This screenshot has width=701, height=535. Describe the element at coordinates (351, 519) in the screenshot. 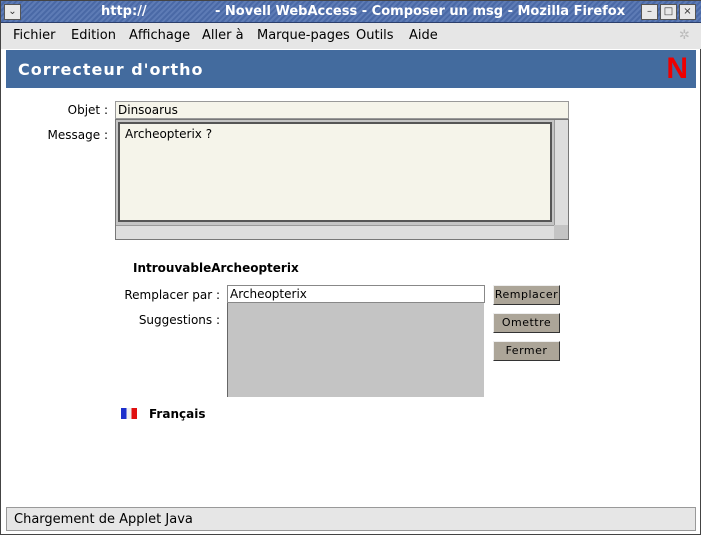

I see `status-bar: Chargement de Applet Java` at that location.